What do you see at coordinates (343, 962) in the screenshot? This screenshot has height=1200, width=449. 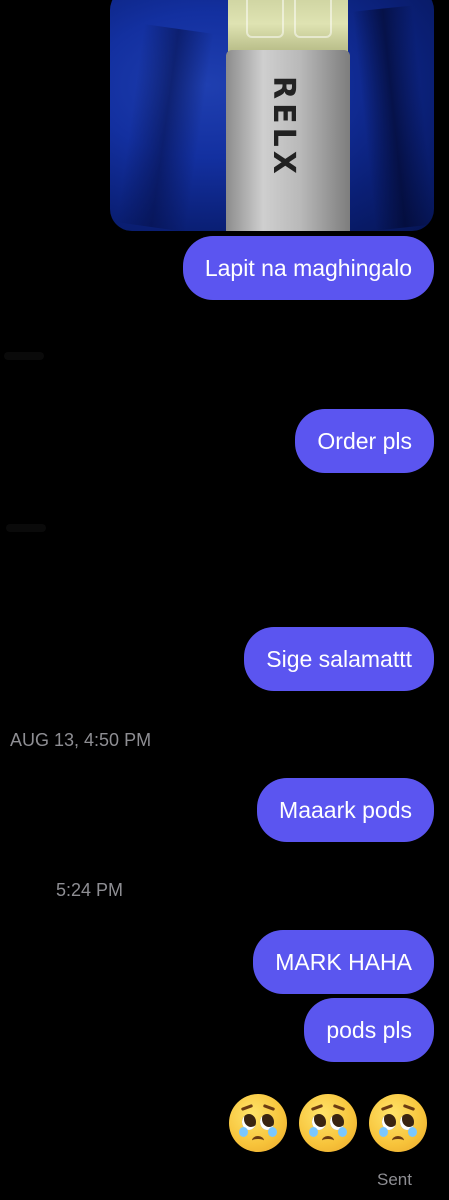 I see `message-bubble: MARK HAHA` at bounding box center [343, 962].